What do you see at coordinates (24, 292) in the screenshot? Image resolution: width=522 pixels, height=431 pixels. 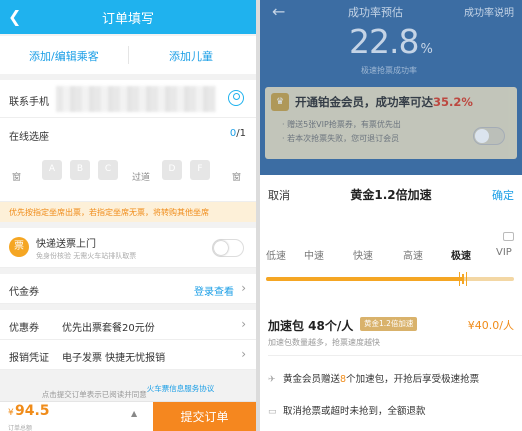 I see `voucher-label: 代金券` at bounding box center [24, 292].